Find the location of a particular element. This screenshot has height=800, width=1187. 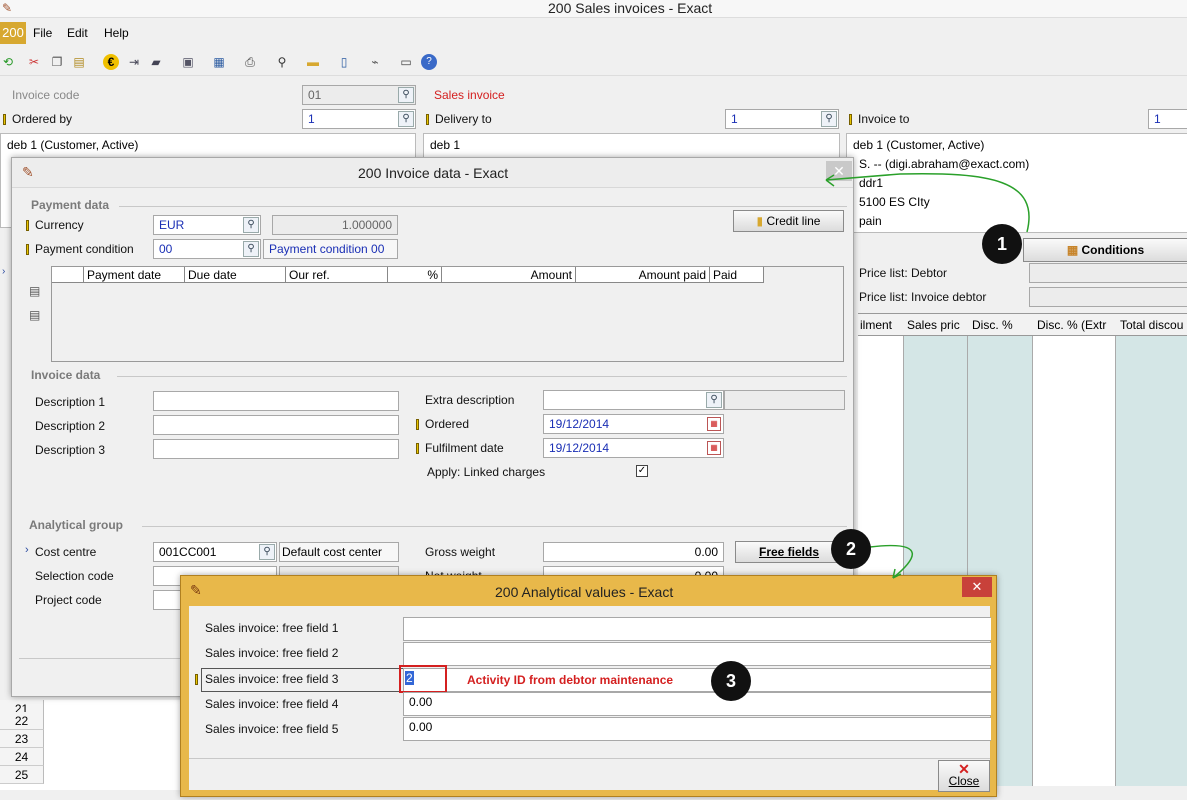

step-3-marker: 3 is located at coordinates (731, 681).